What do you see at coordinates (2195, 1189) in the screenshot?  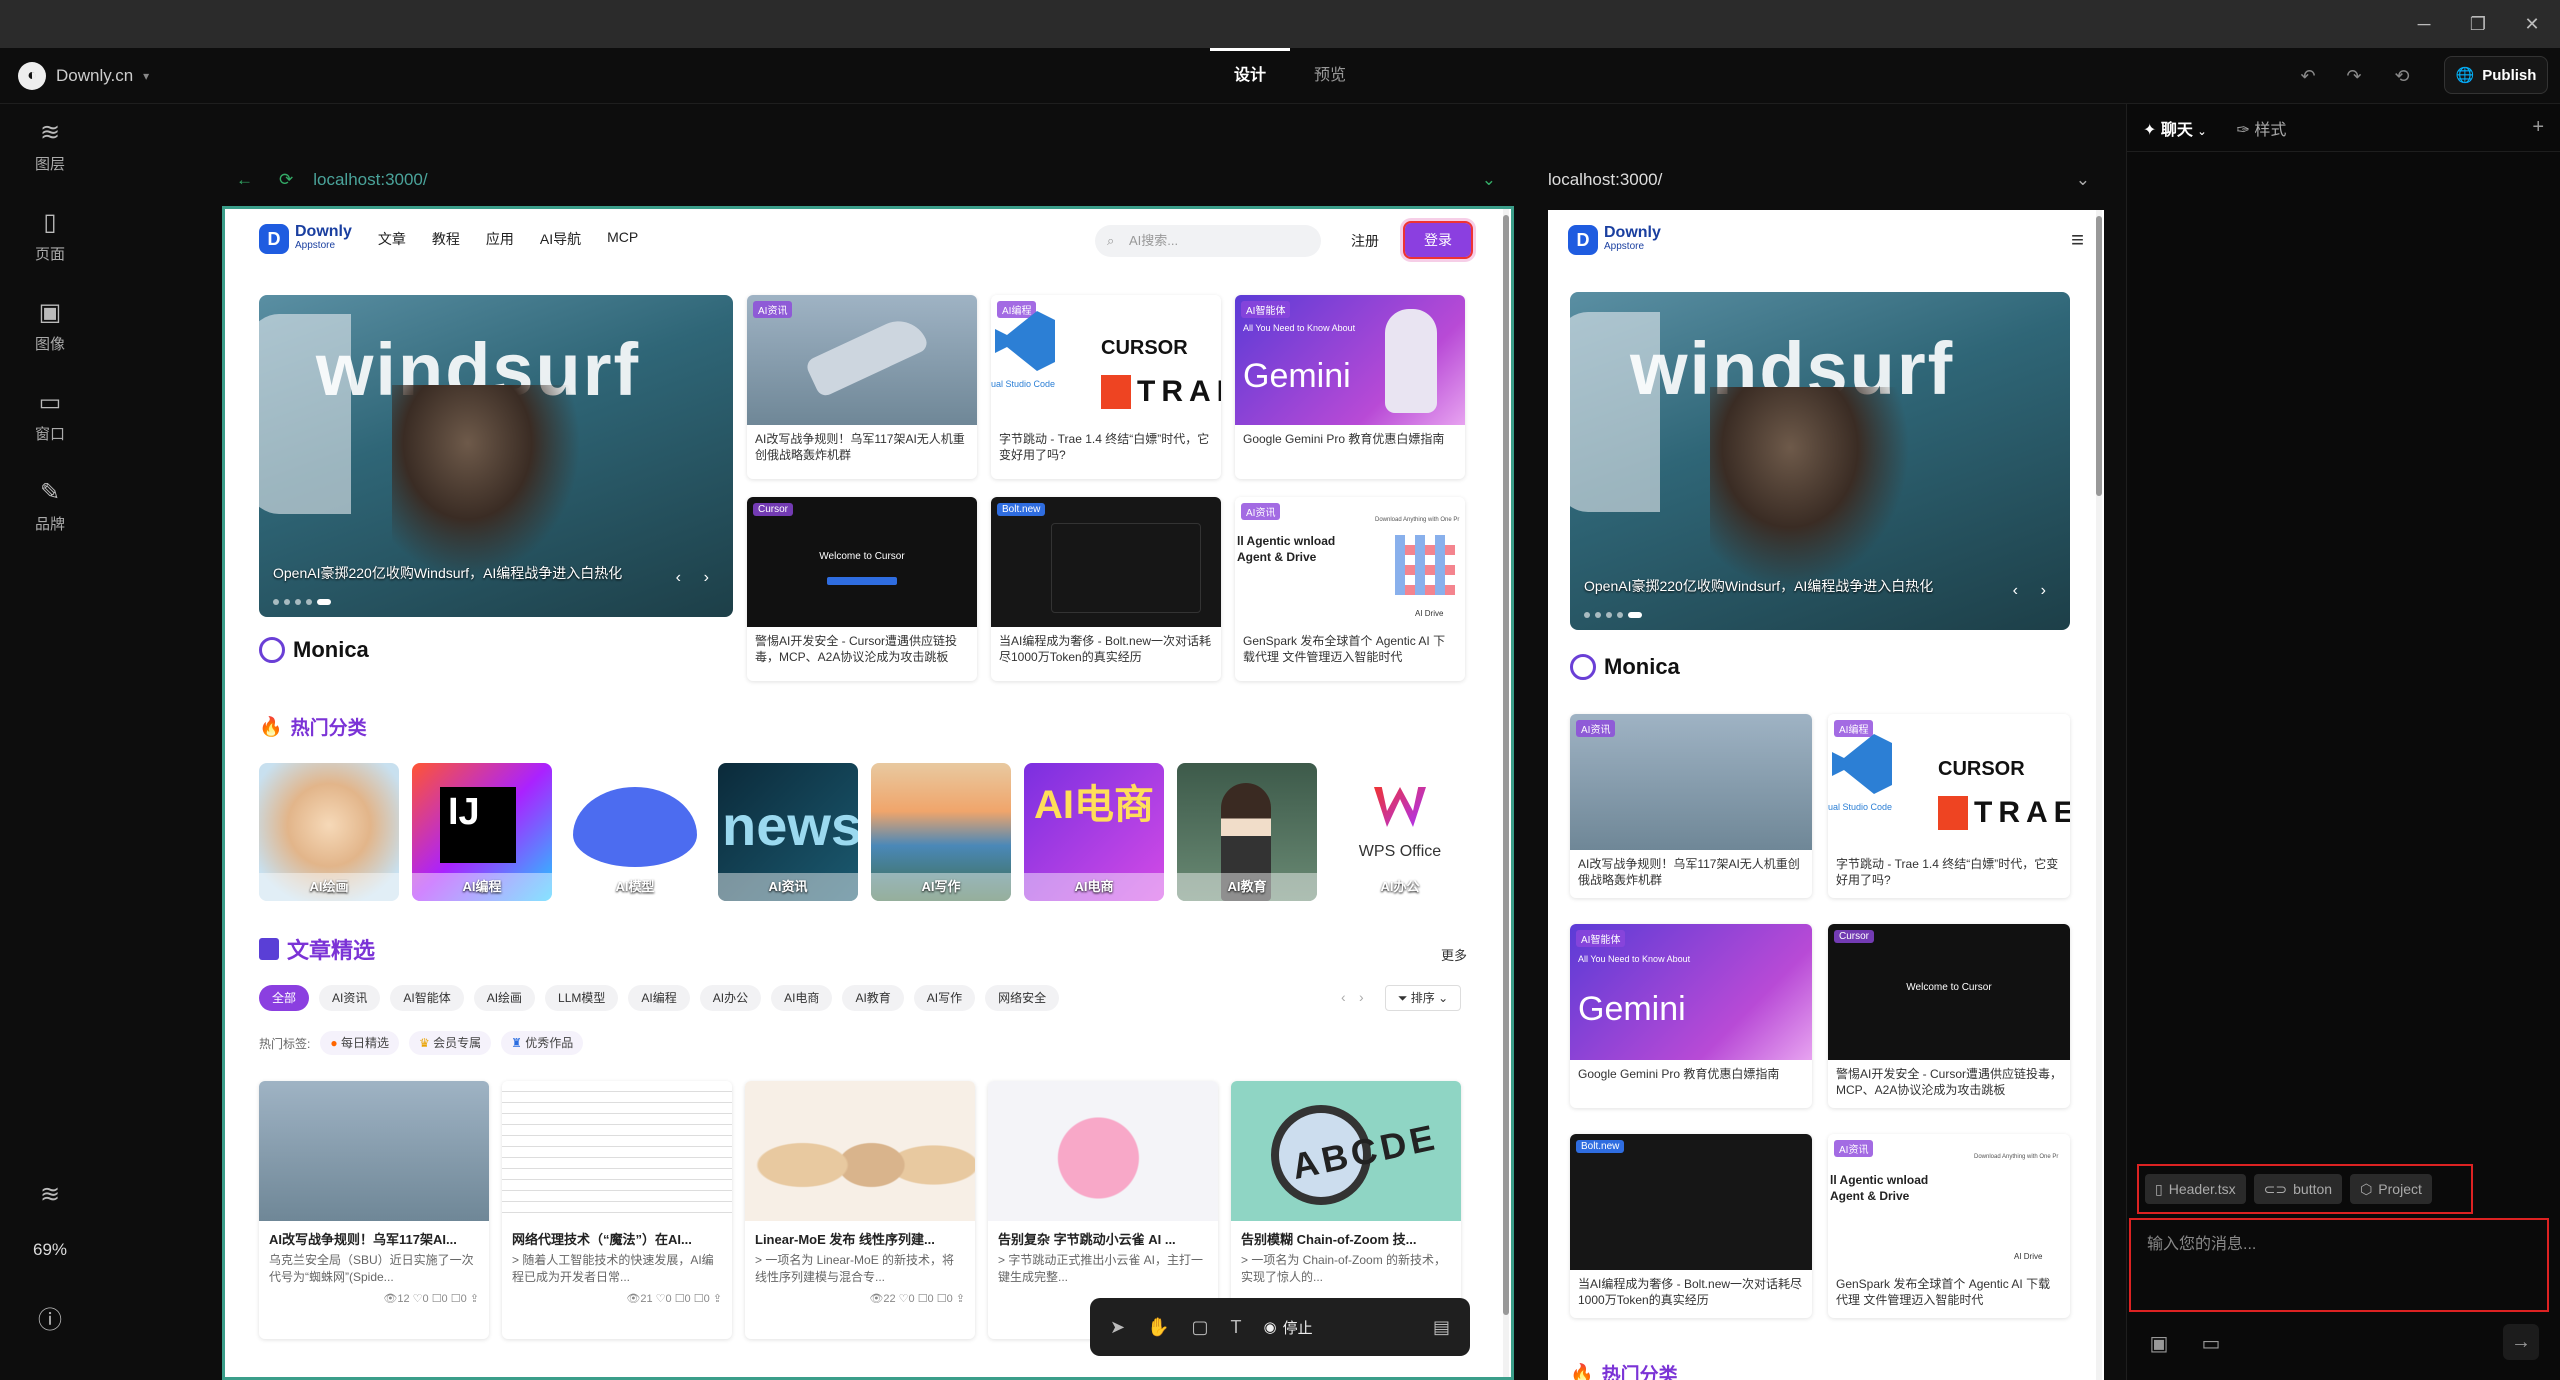 I see `context-chip: ▯ Header.tsx` at bounding box center [2195, 1189].